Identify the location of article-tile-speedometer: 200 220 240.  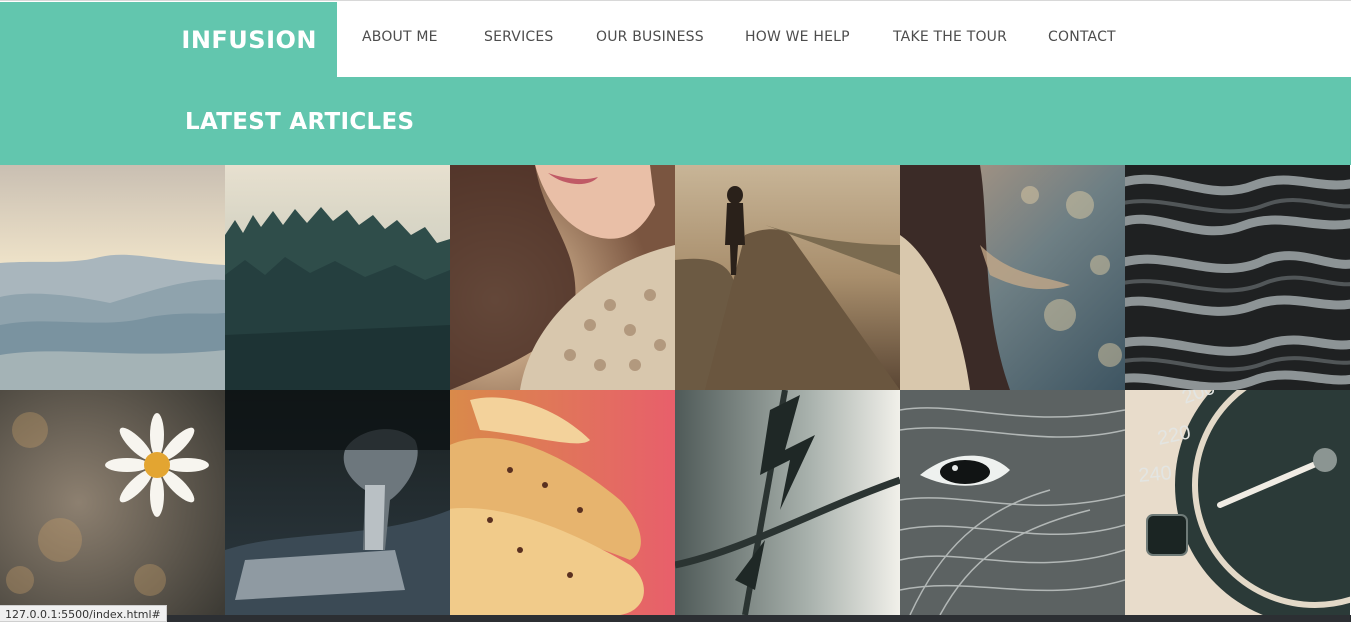
(1237, 502).